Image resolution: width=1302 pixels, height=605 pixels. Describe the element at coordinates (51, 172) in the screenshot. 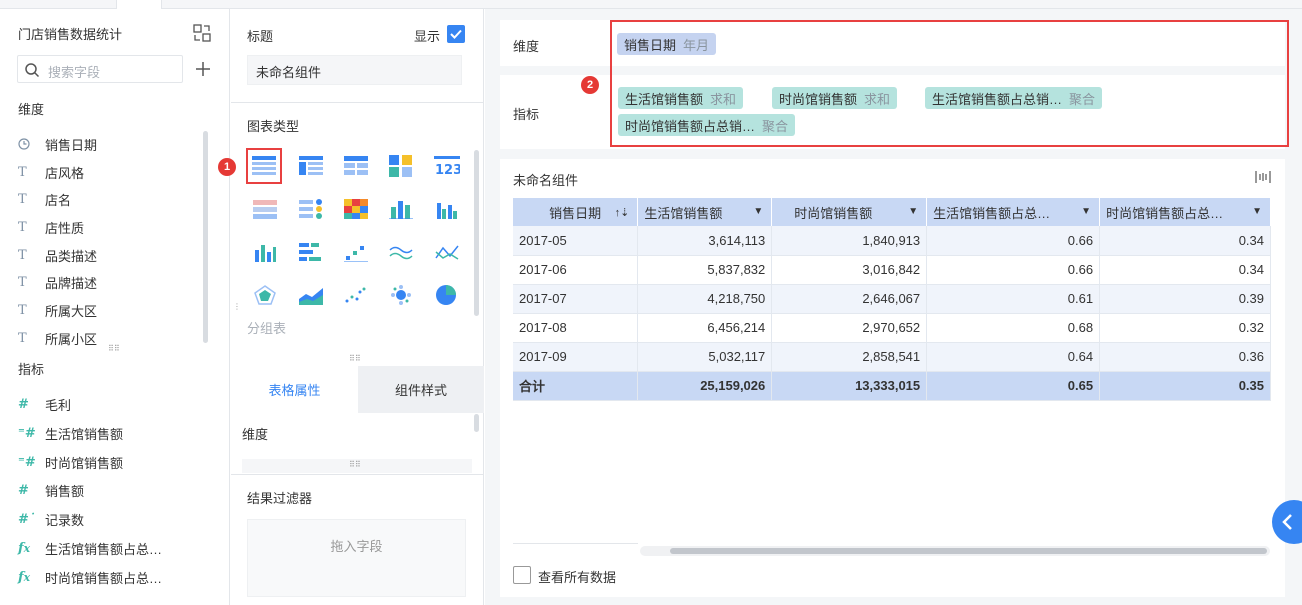

I see `dimension-item: T 店风格` at that location.